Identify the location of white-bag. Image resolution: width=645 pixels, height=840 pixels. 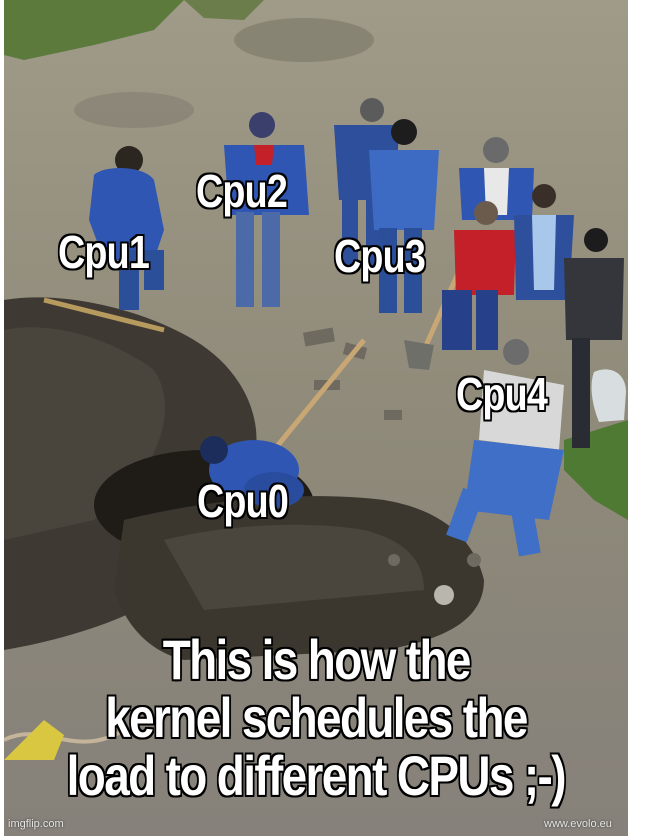
(608, 395).